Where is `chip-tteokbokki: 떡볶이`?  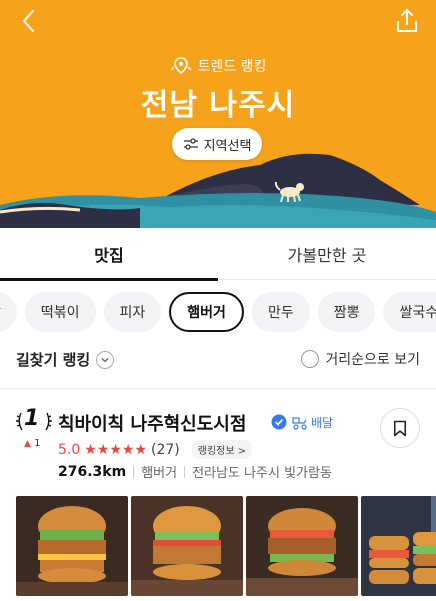
chip-tteokbokki: 떡볶이 is located at coordinates (60, 312).